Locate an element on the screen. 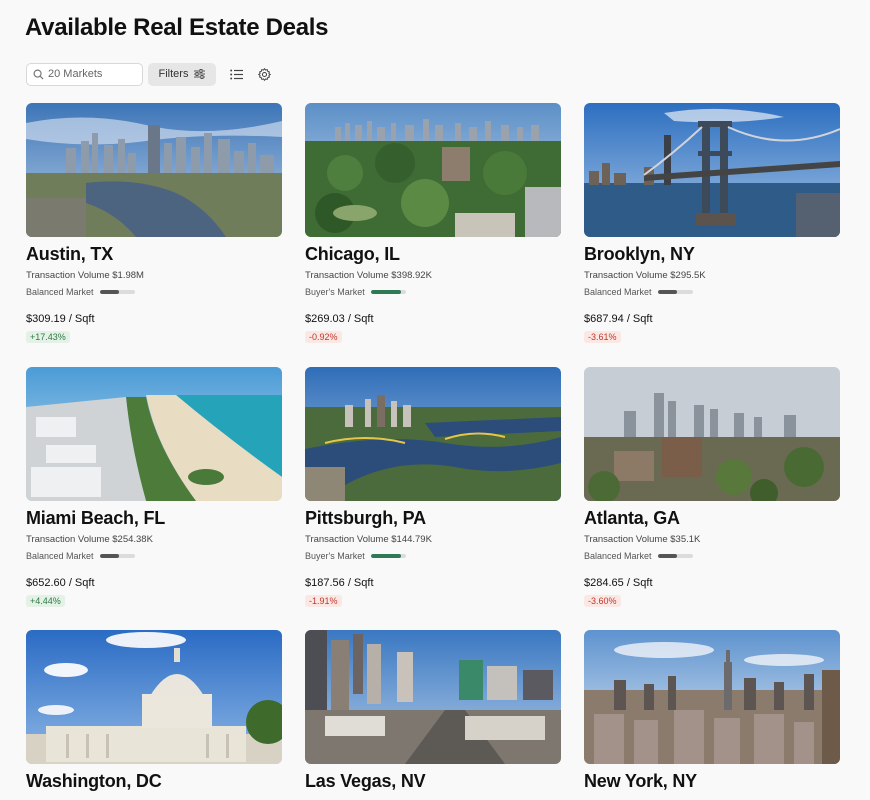 This screenshot has height=800, width=870. city-name: Las Vegas, NV is located at coordinates (365, 781).